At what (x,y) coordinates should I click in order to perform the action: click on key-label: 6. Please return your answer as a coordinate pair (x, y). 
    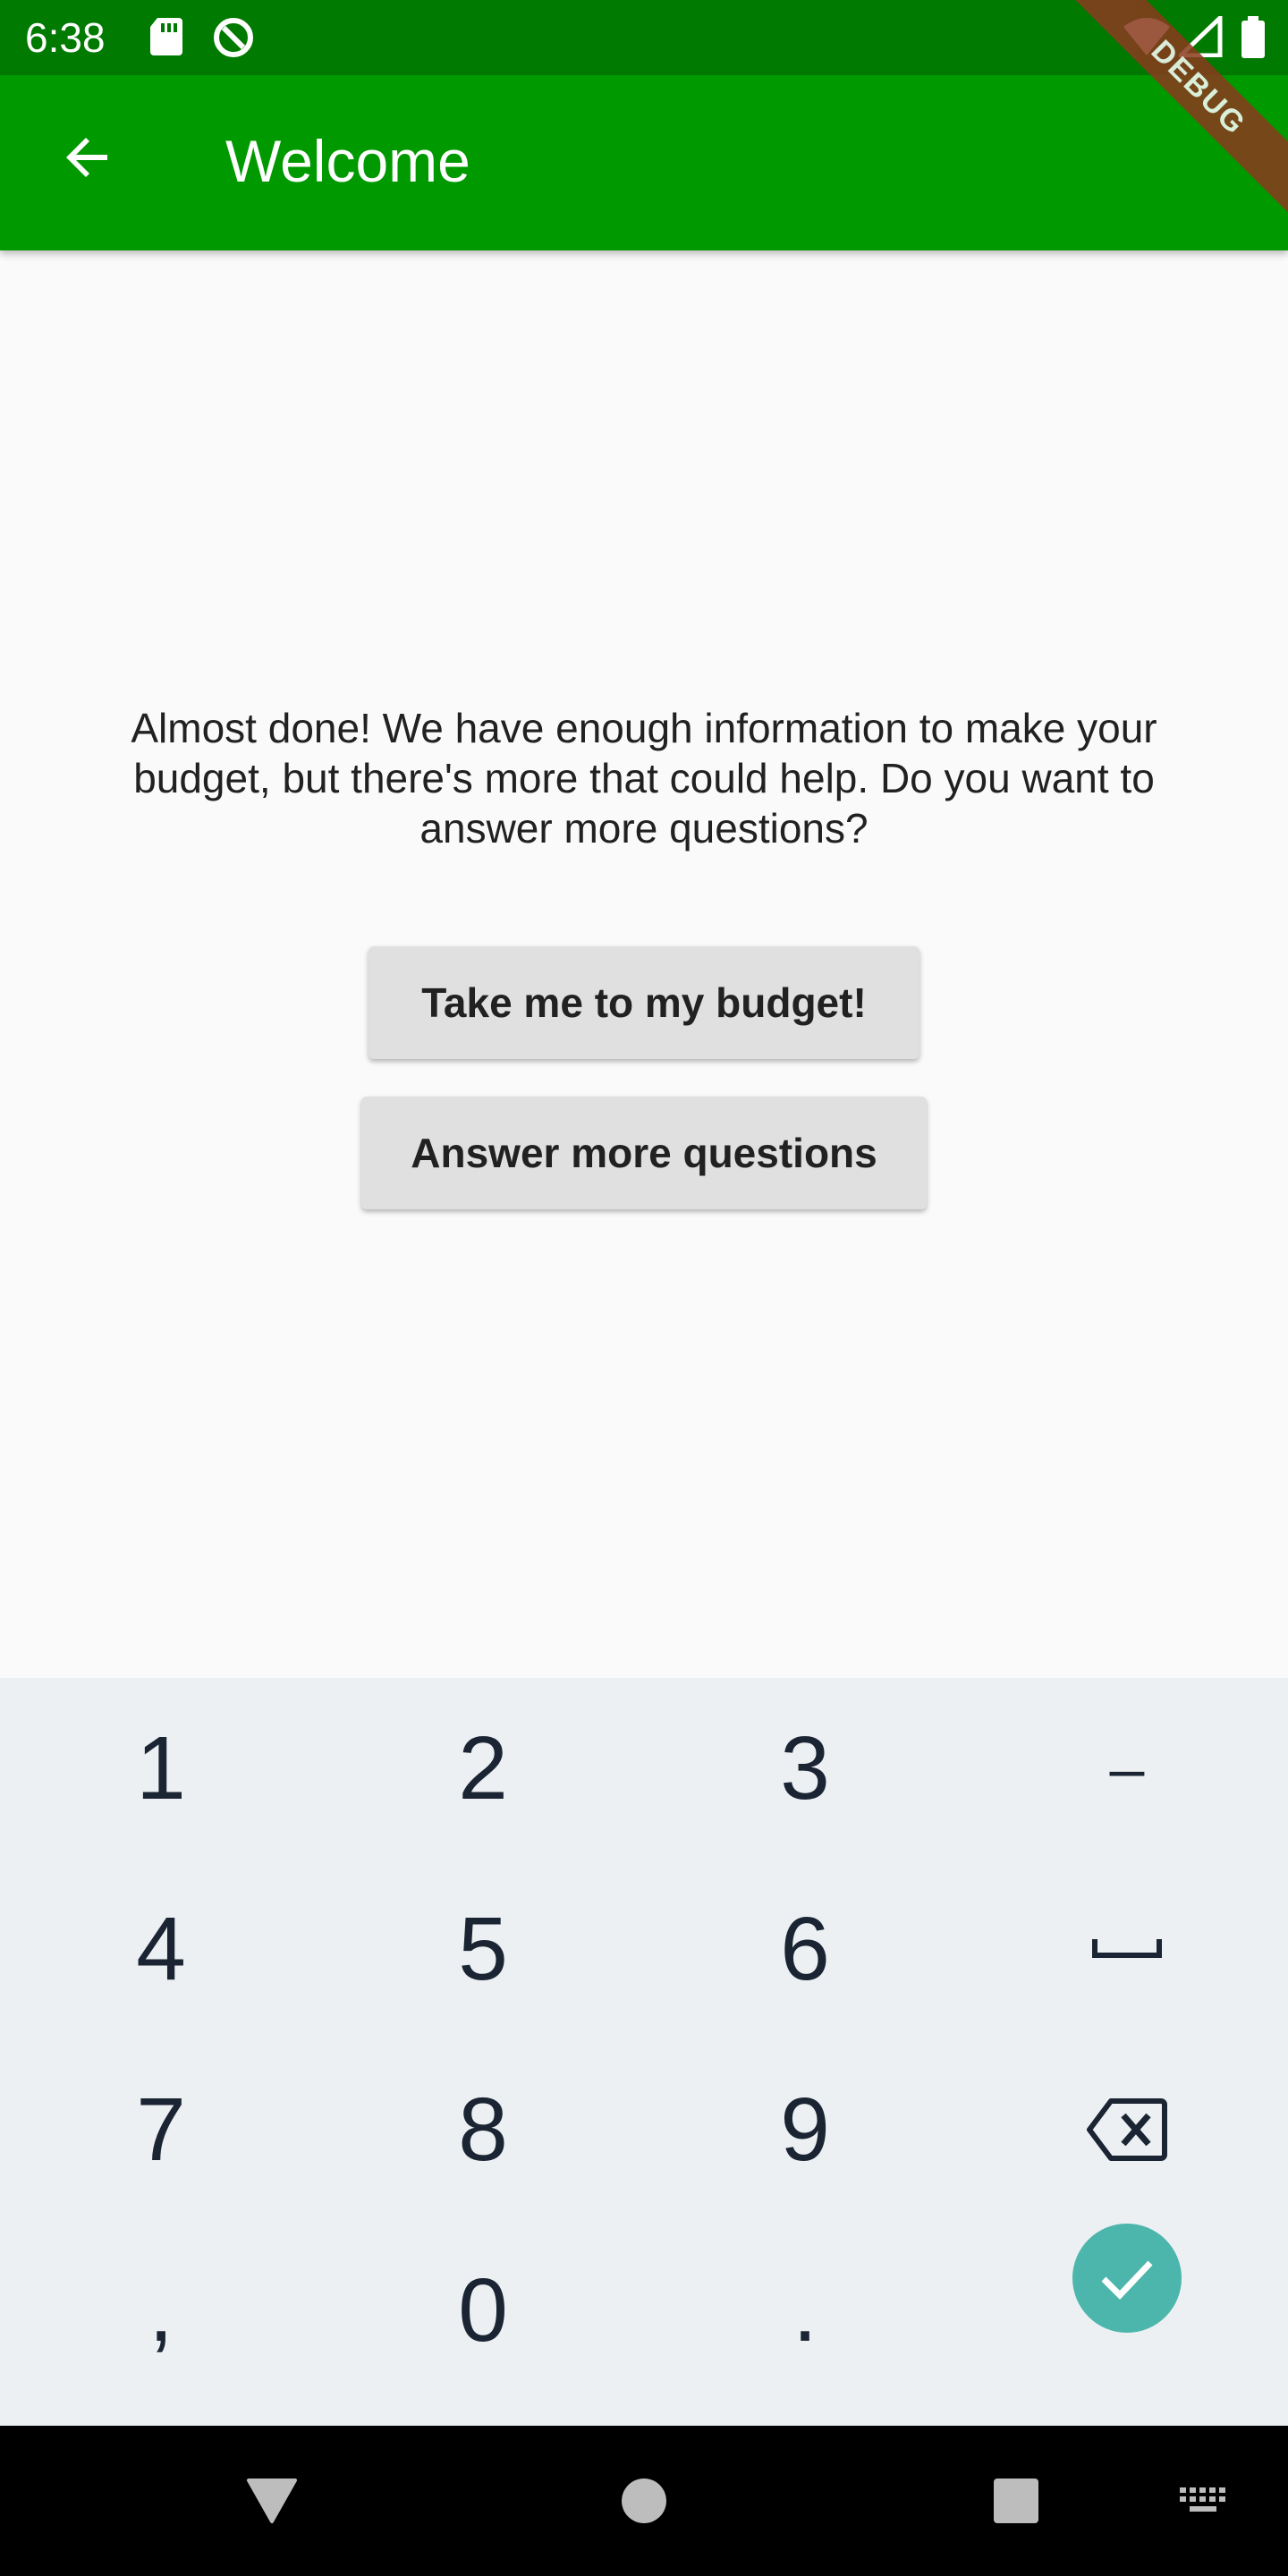
    Looking at the image, I should click on (805, 1948).